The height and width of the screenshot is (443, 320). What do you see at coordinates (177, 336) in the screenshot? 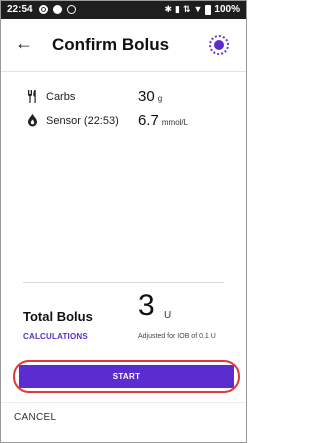
I see `iob-adjustment-note: Adjusted for IOB of 0.1 U` at bounding box center [177, 336].